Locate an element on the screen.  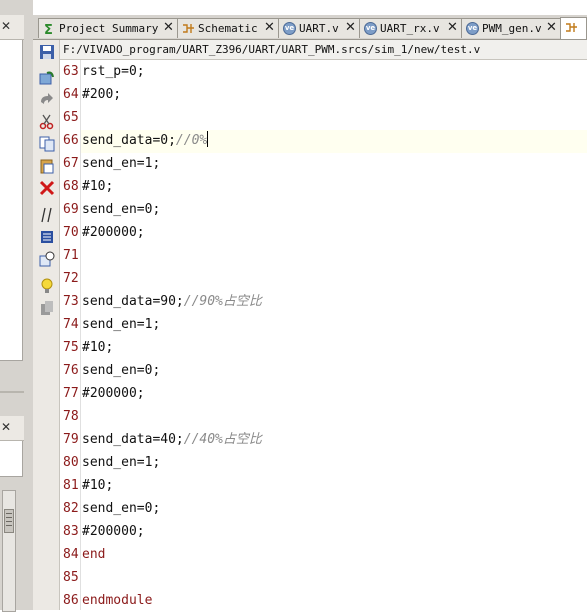
line-number: 85 is located at coordinates (71, 577).